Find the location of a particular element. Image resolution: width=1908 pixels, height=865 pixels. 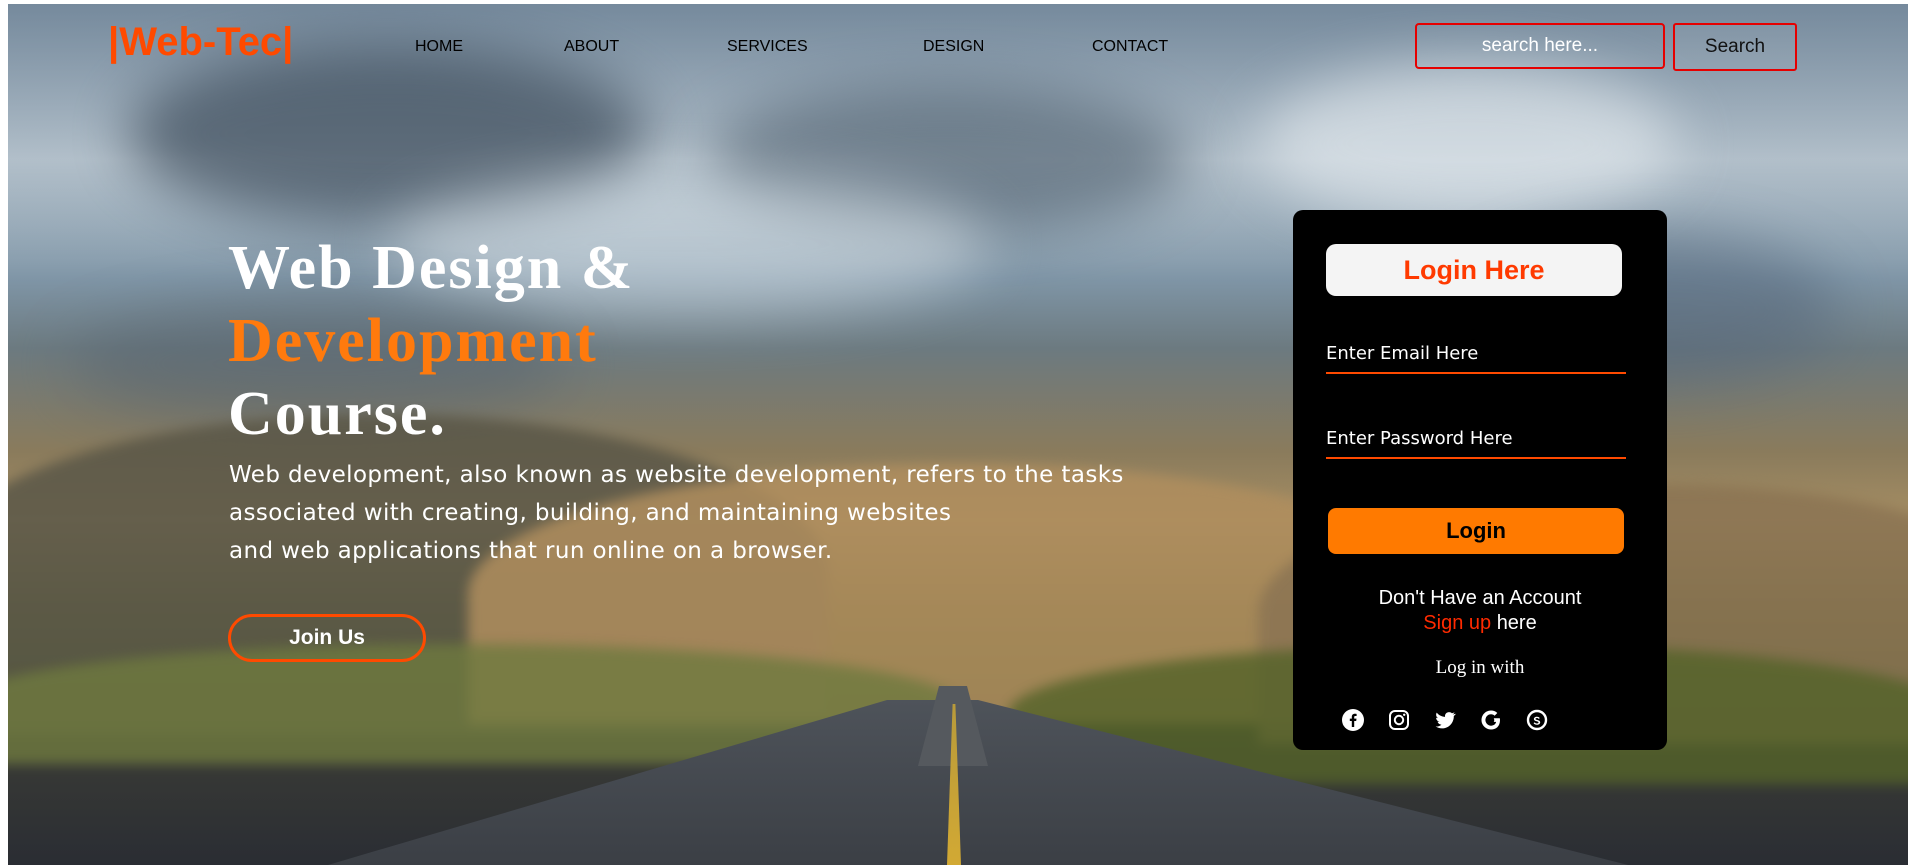

facebook-icon is located at coordinates (1353, 720).